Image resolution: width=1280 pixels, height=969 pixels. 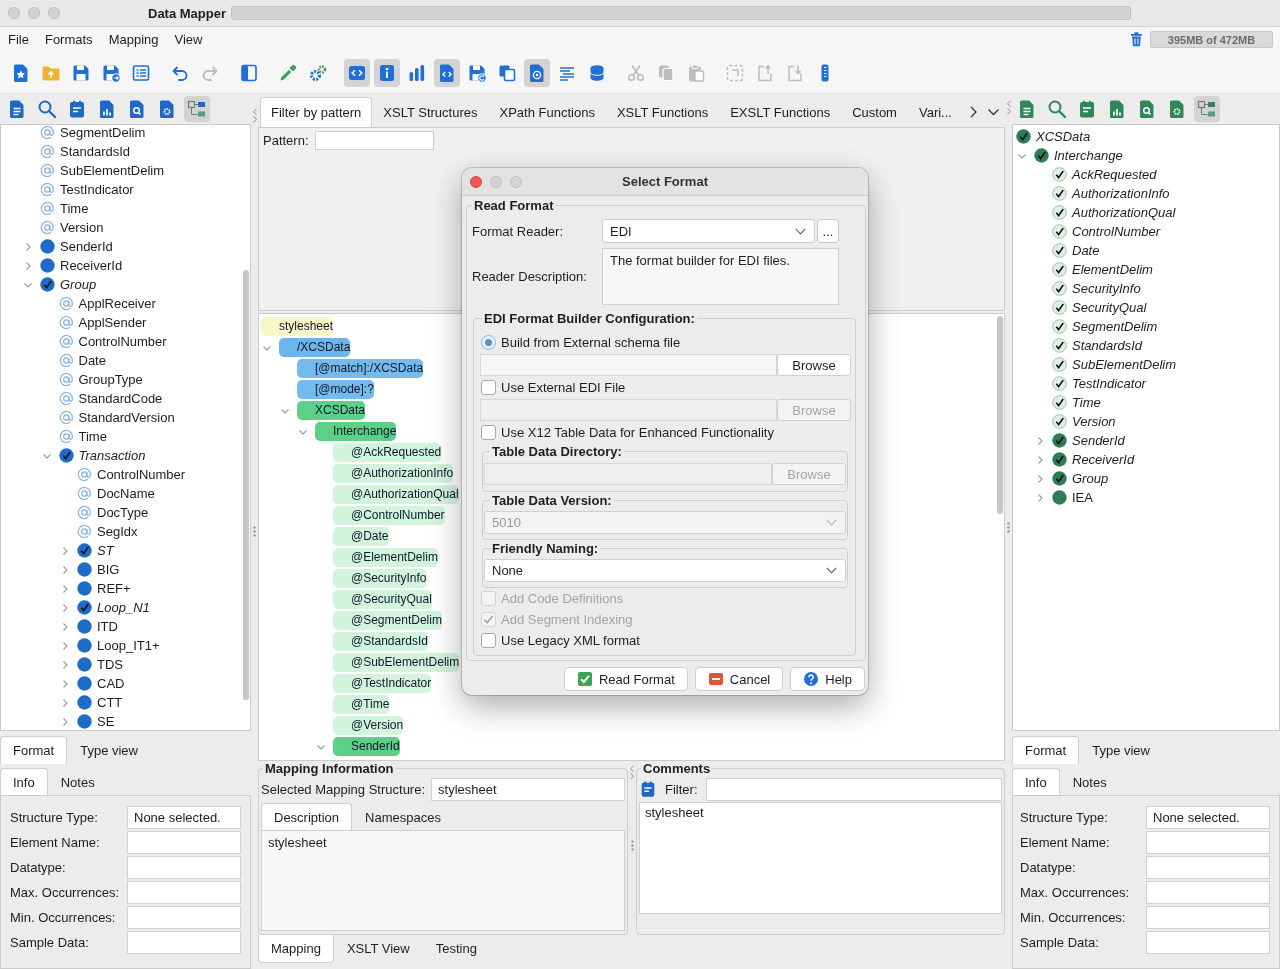 What do you see at coordinates (380, 641) in the screenshot?
I see `mapping-node: @StandardsId` at bounding box center [380, 641].